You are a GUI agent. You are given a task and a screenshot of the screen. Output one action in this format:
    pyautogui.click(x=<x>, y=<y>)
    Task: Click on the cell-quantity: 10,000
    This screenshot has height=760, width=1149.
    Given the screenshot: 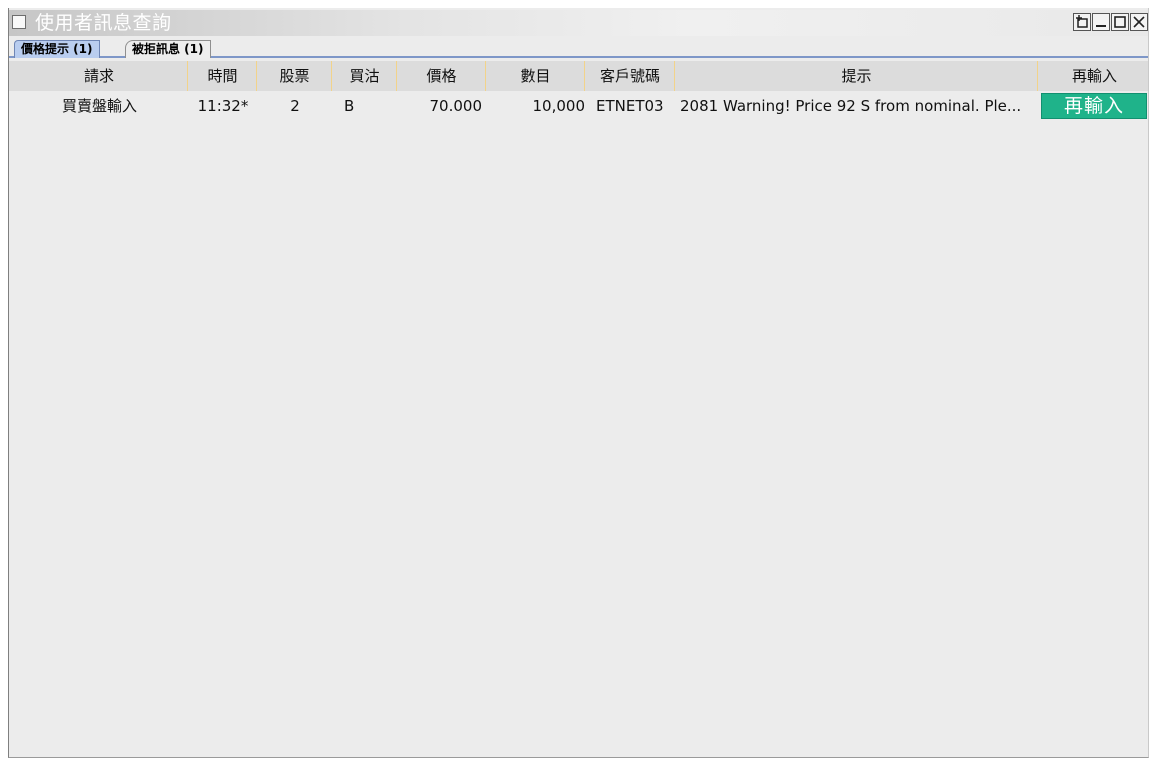 What is the action you would take?
    pyautogui.click(x=559, y=106)
    